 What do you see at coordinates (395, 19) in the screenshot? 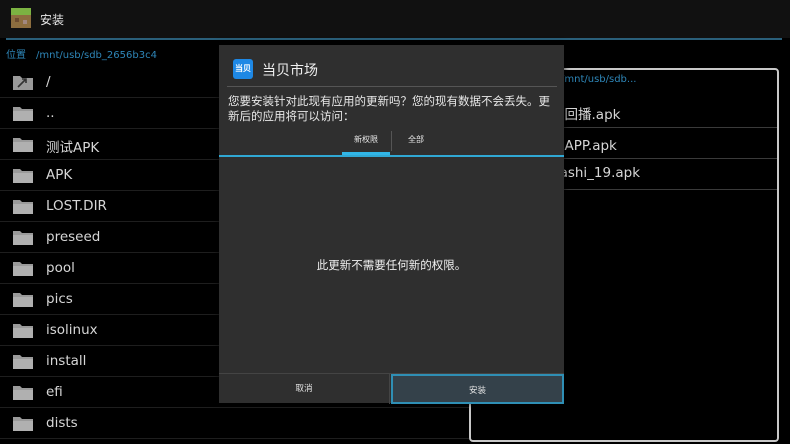
I see `title-bar: 安装` at bounding box center [395, 19].